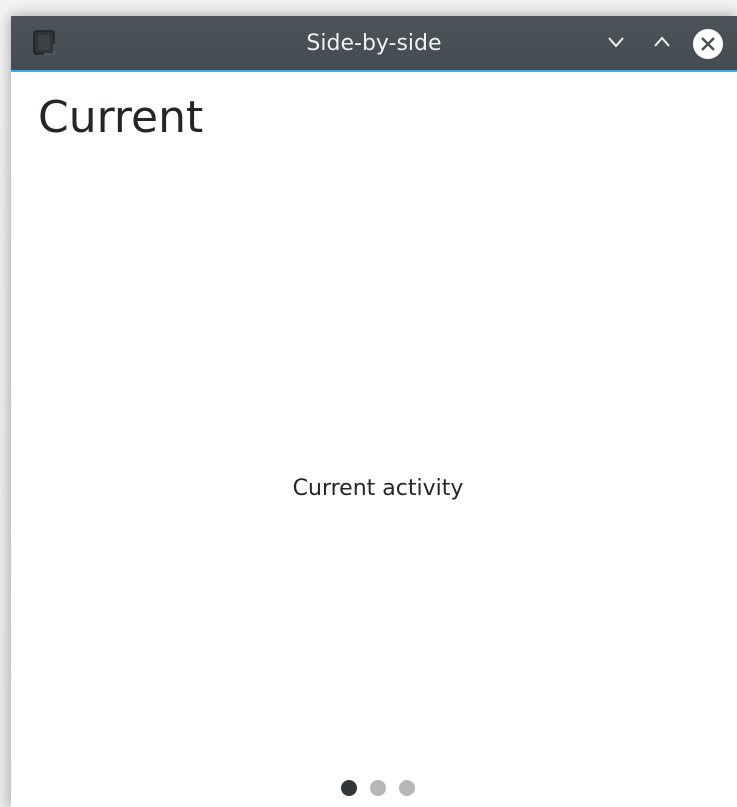 Image resolution: width=737 pixels, height=807 pixels. What do you see at coordinates (374, 44) in the screenshot?
I see `title-bar: Side-by-side` at bounding box center [374, 44].